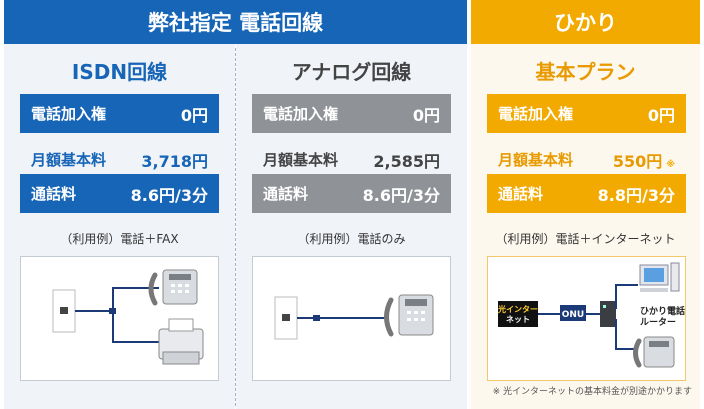 This screenshot has height=409, width=704. What do you see at coordinates (670, 164) in the screenshot?
I see `note-marker: ※` at bounding box center [670, 164].